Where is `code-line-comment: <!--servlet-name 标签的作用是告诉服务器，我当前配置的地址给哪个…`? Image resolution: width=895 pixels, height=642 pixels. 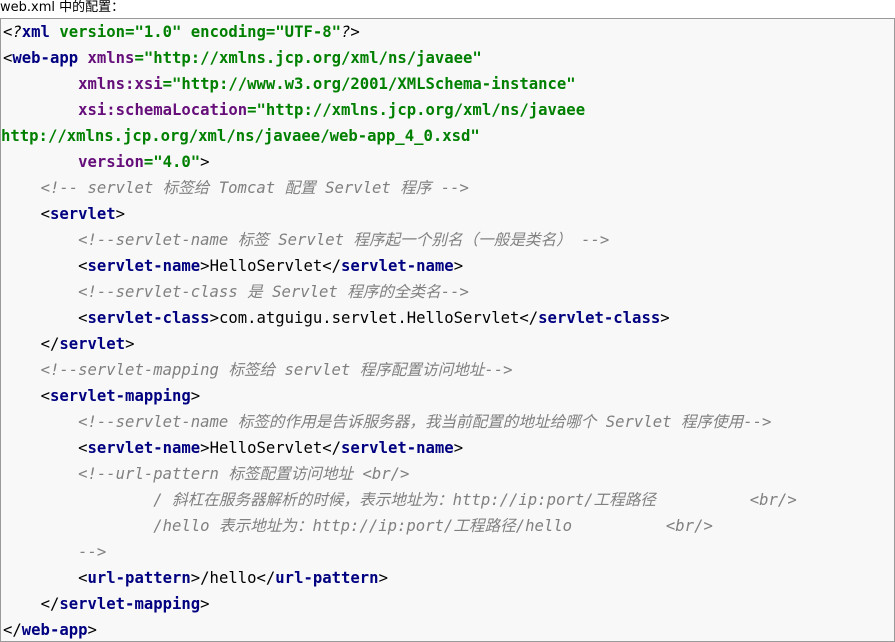 code-line-comment: <!--servlet-name 标签的作用是告诉服务器，我当前配置的地址给哪个… is located at coordinates (387, 422).